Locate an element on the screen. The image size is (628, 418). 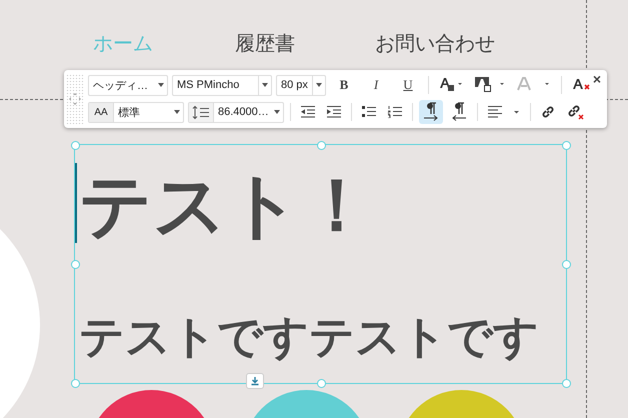
nav-link: 履歴書 is located at coordinates (265, 44).